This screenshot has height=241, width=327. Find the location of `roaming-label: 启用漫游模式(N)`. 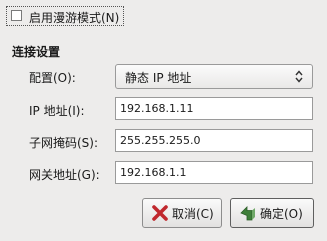

roaming-label: 启用漫游模式(N) is located at coordinates (74, 18).